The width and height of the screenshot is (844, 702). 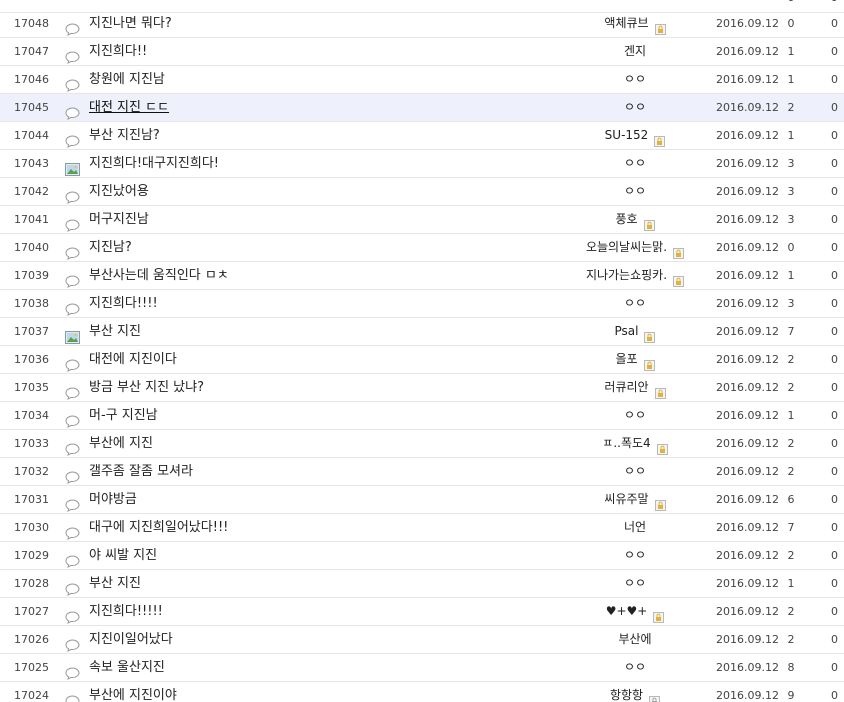 I want to click on post-title-link: 머야방금, so click(x=113, y=499).